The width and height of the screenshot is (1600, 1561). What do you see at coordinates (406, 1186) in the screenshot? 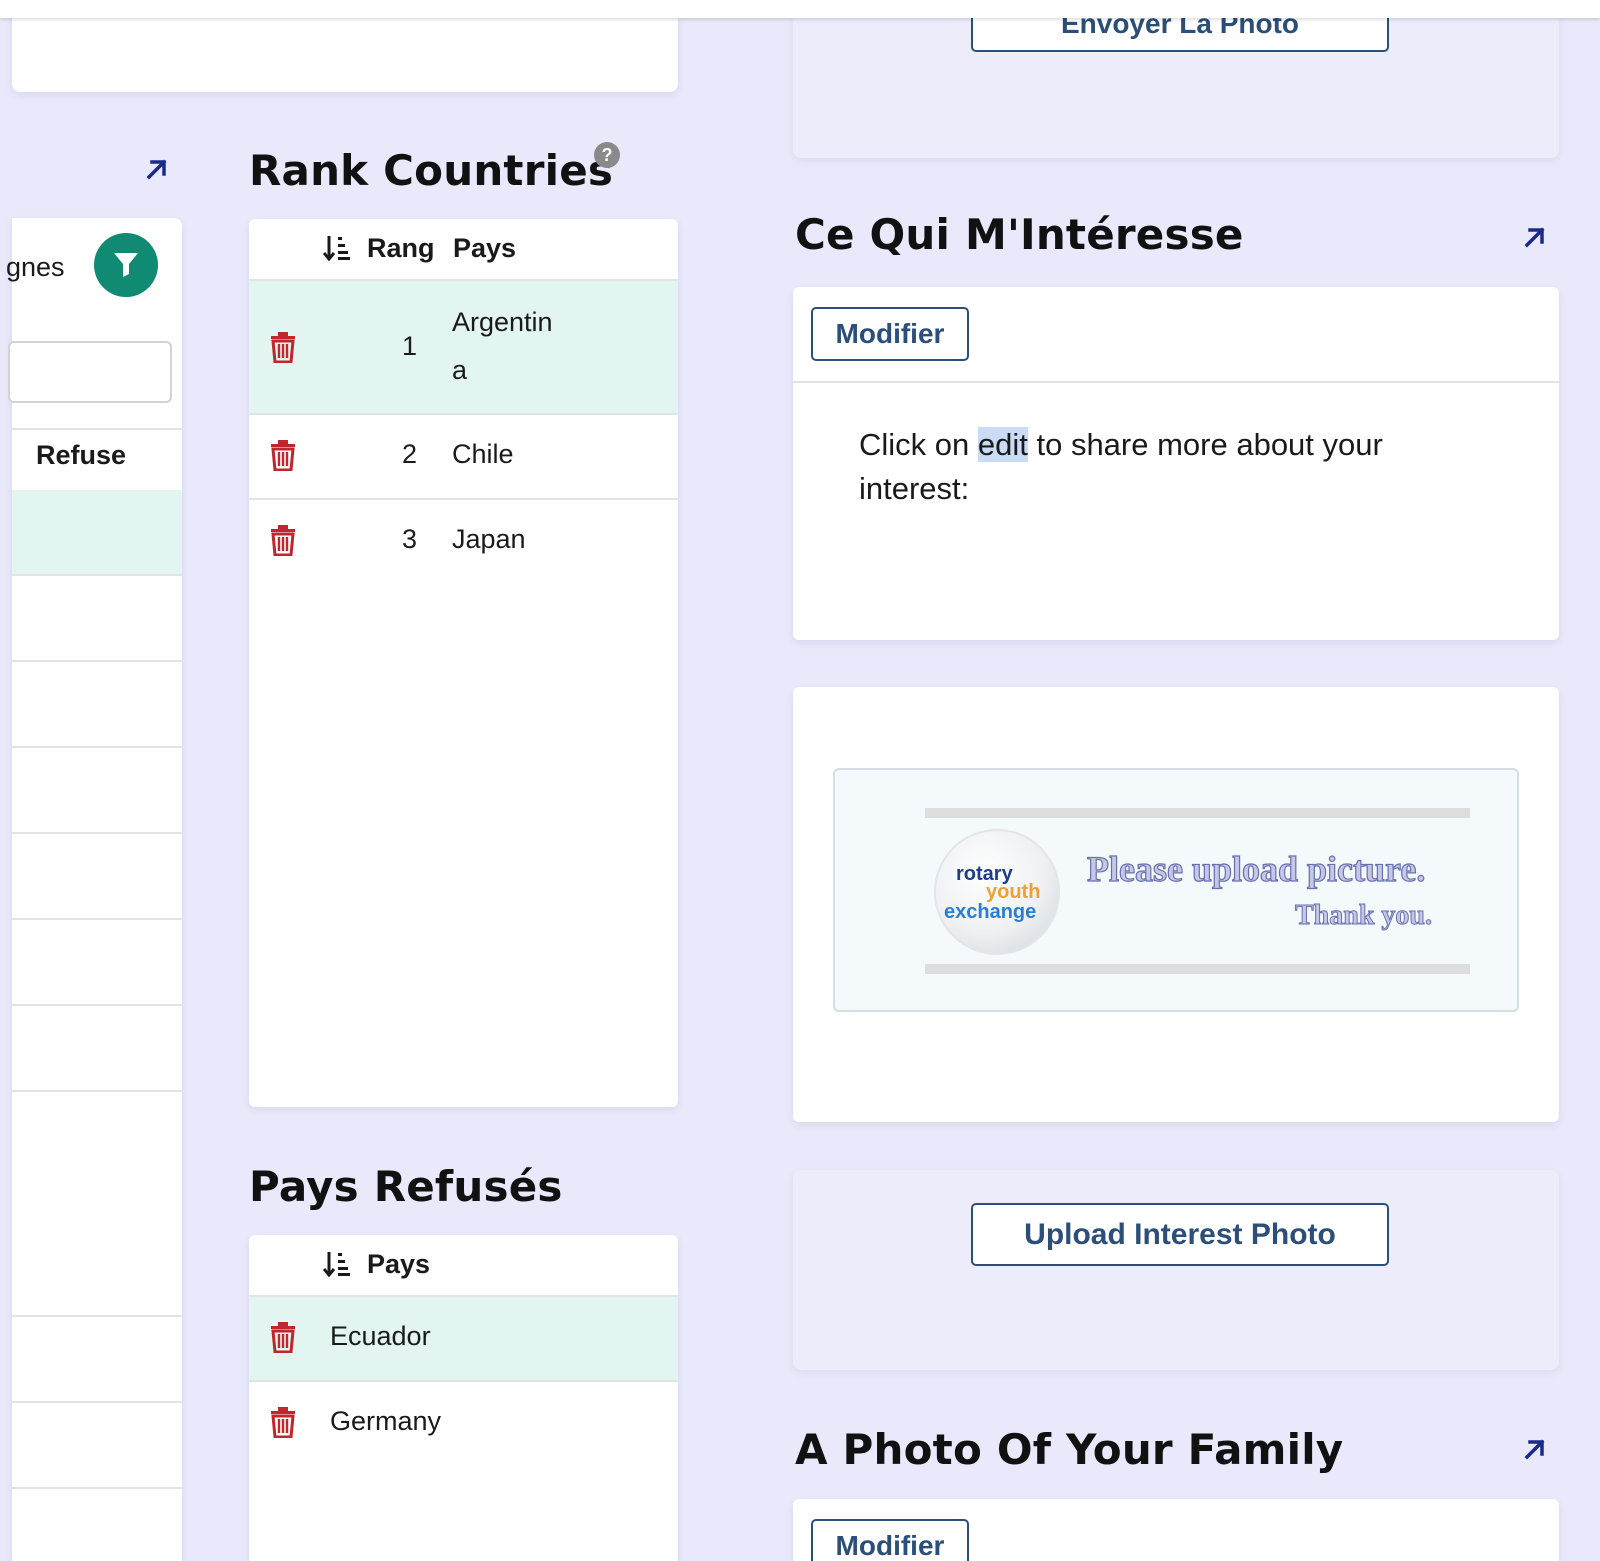
I see `refused-countries-title: Pays Refusés` at bounding box center [406, 1186].